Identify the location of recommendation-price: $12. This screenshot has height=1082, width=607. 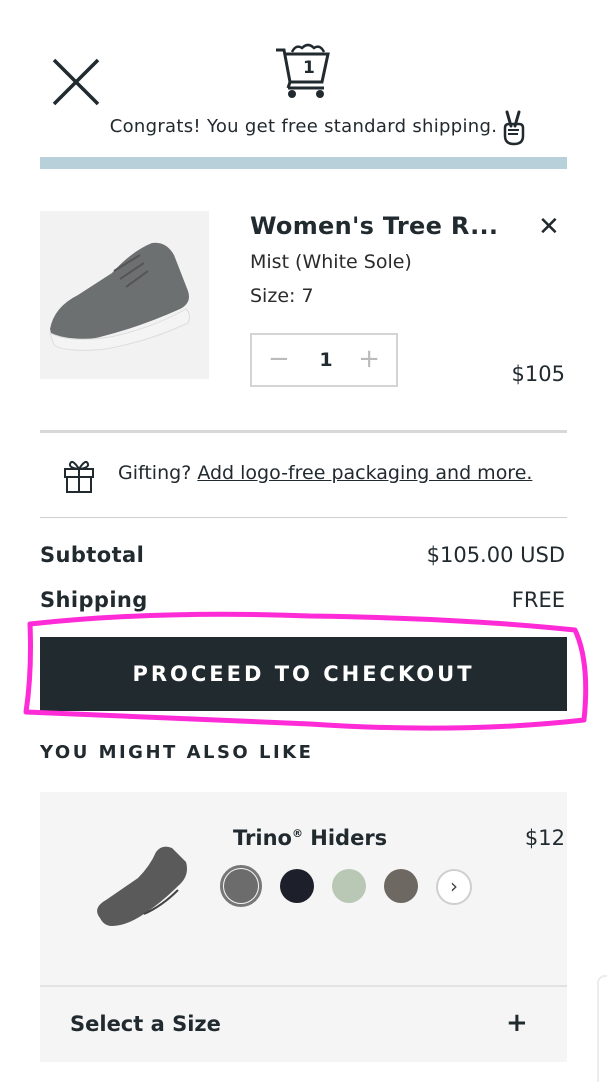
(544, 838).